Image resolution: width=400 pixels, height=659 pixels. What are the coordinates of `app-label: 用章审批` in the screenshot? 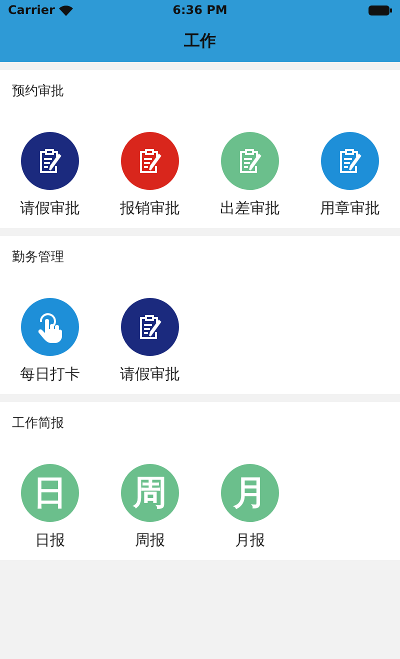 It's located at (350, 208).